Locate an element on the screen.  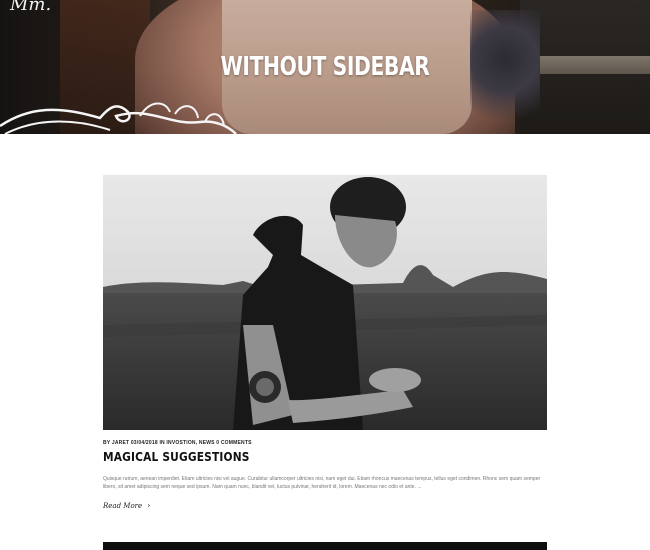
post-title: MAGICAL SUGGESTIONS is located at coordinates (176, 456).